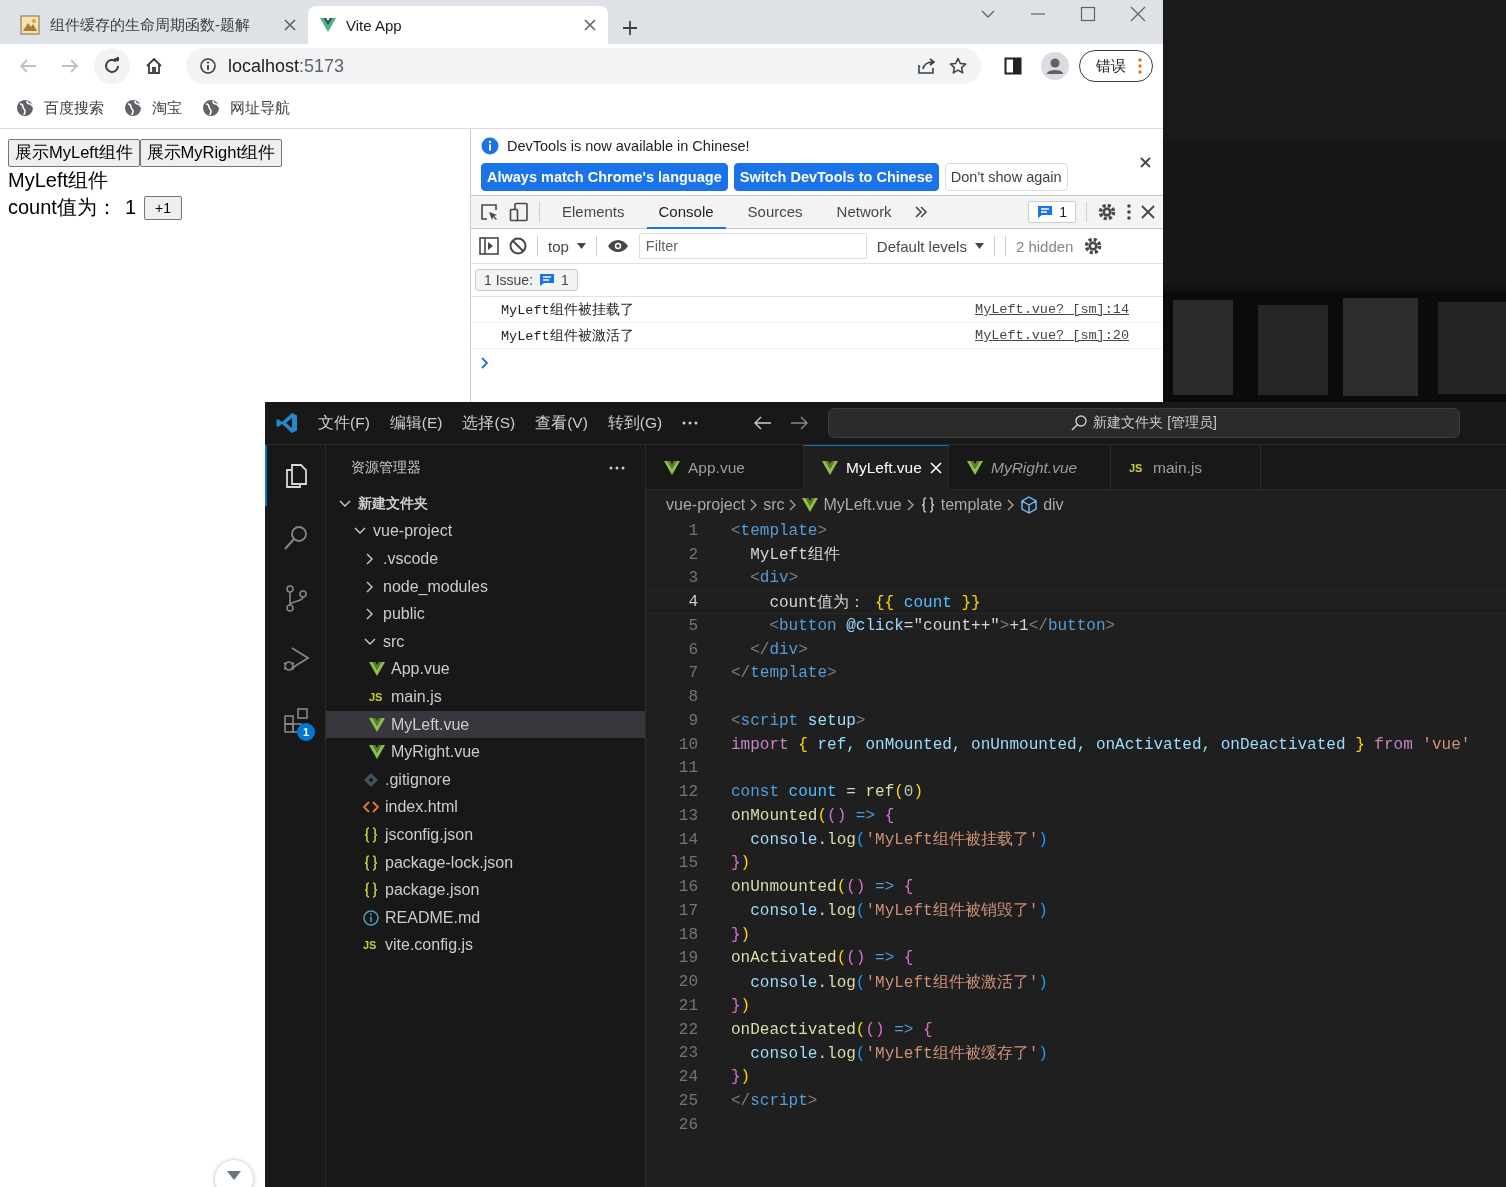  I want to click on code-line: MyLeft组件, so click(794, 555).